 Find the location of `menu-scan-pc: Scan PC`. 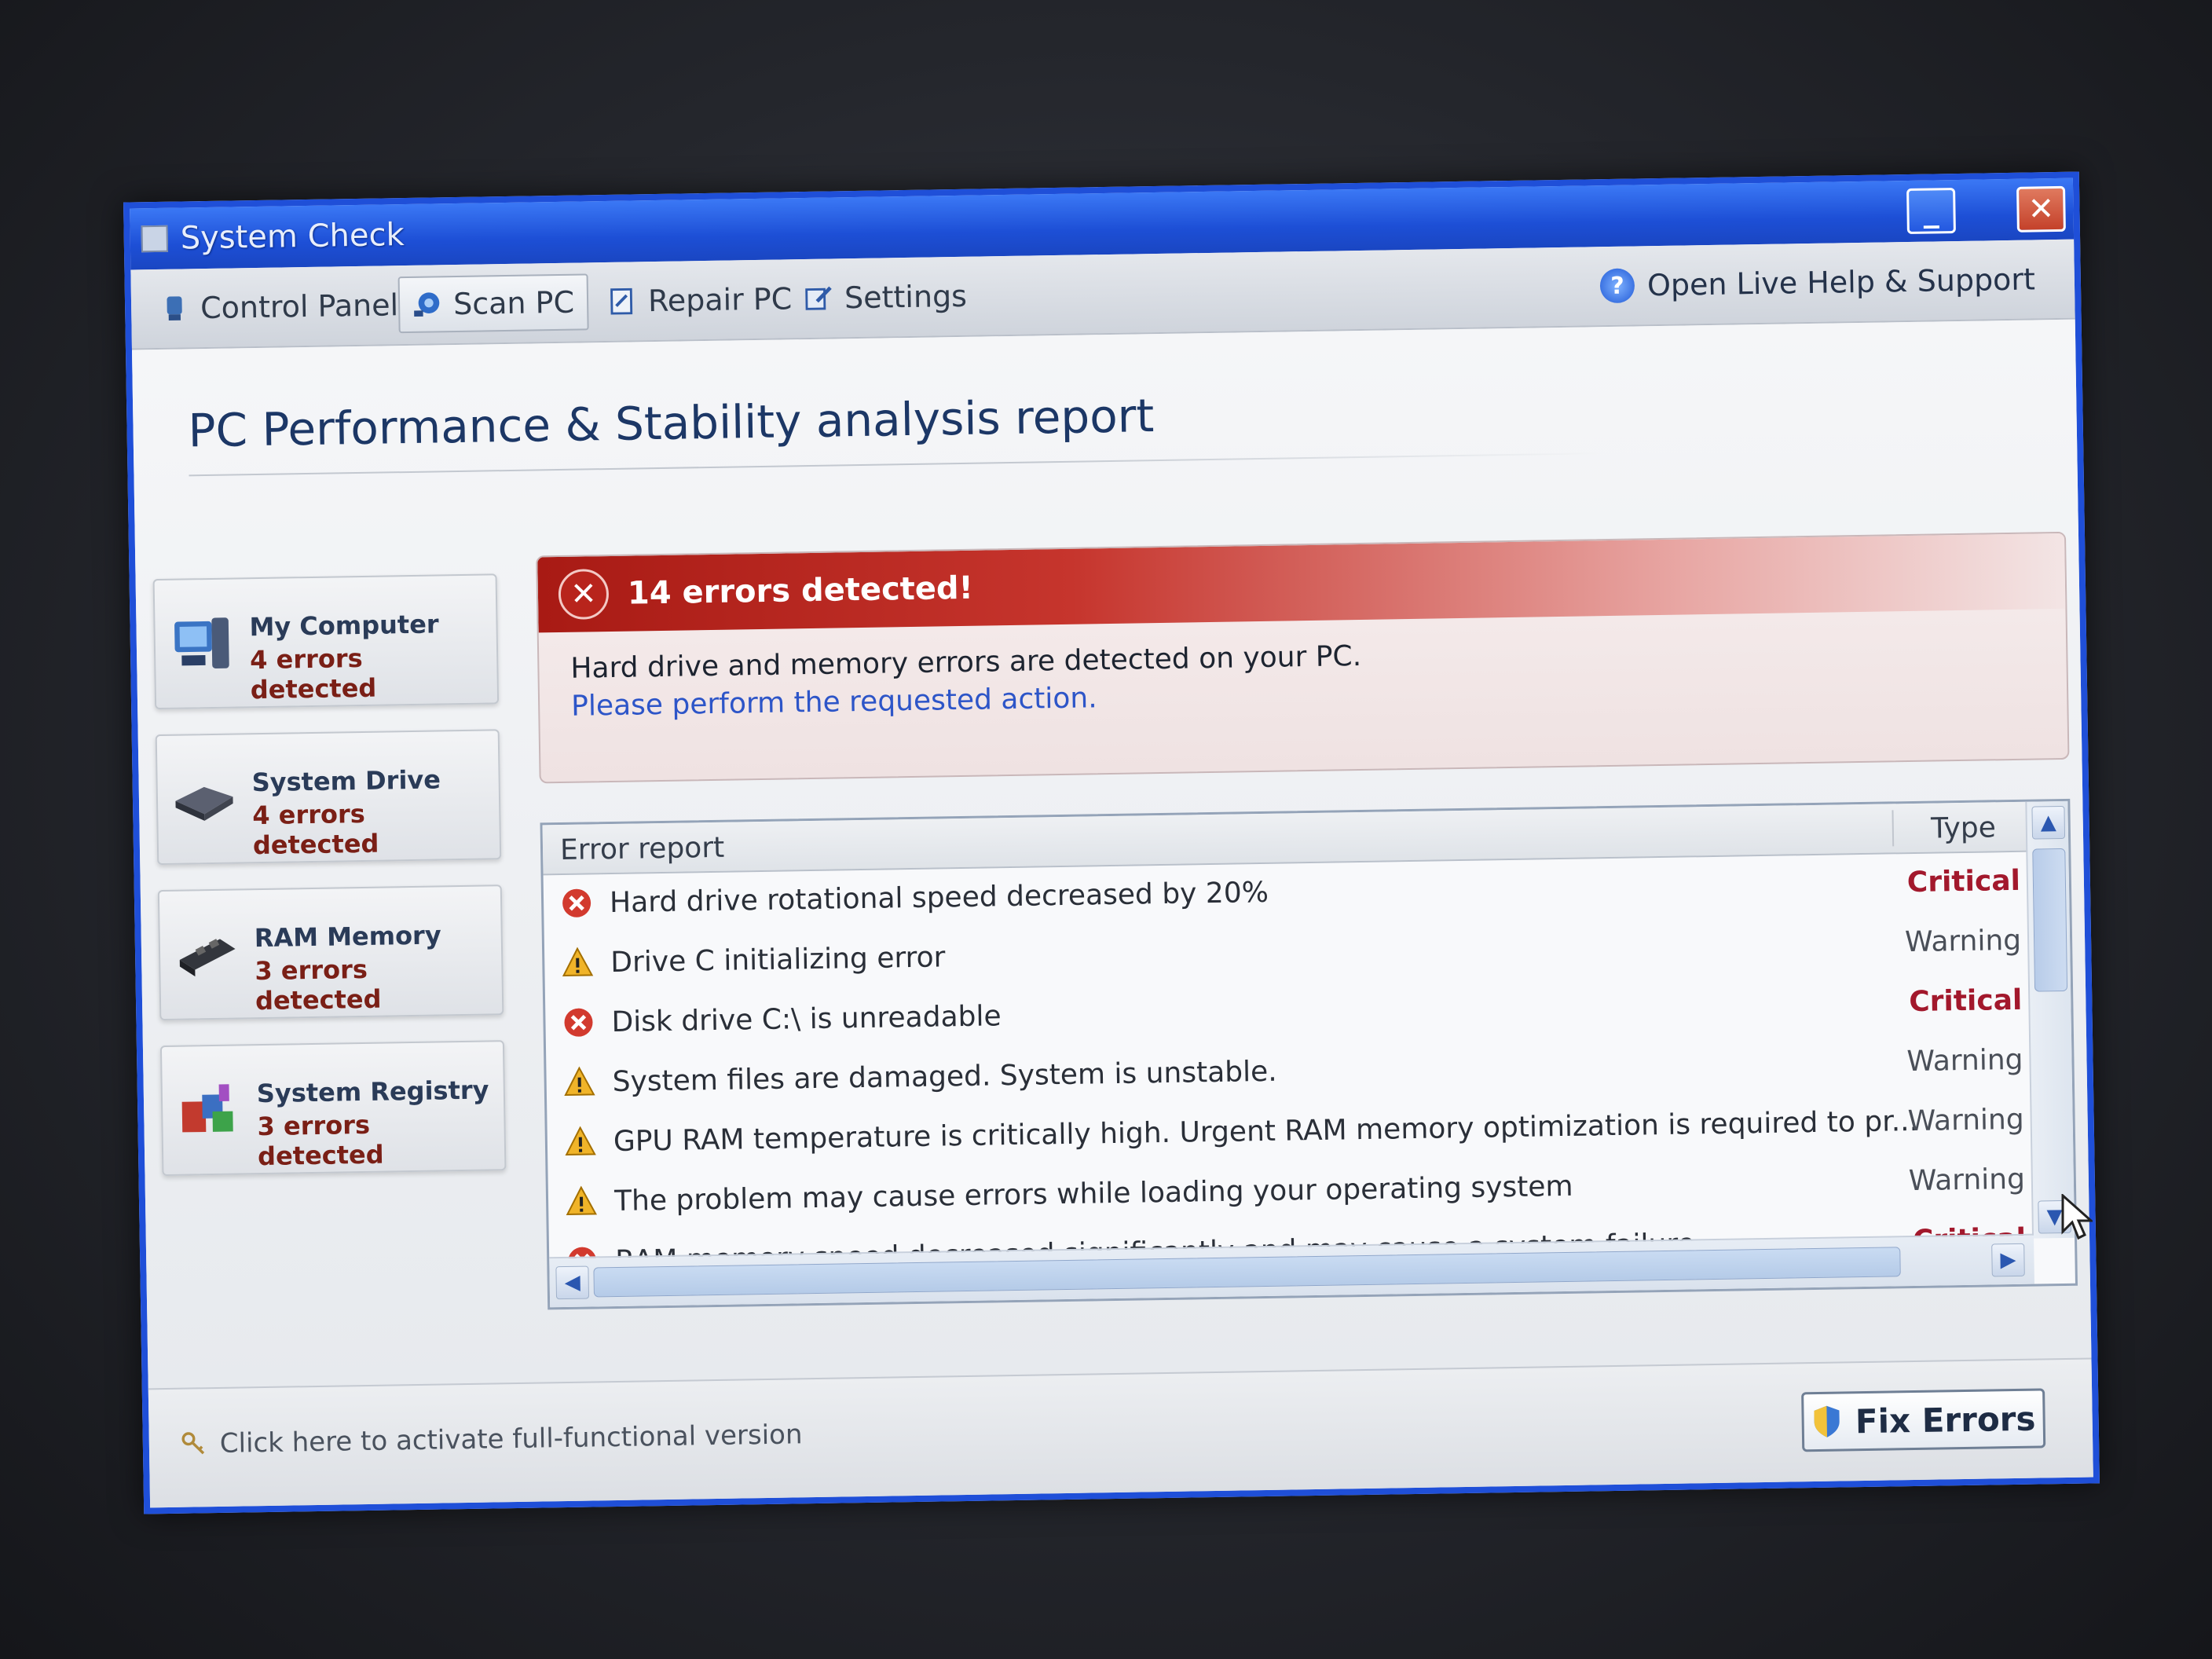

menu-scan-pc: Scan PC is located at coordinates (493, 303).